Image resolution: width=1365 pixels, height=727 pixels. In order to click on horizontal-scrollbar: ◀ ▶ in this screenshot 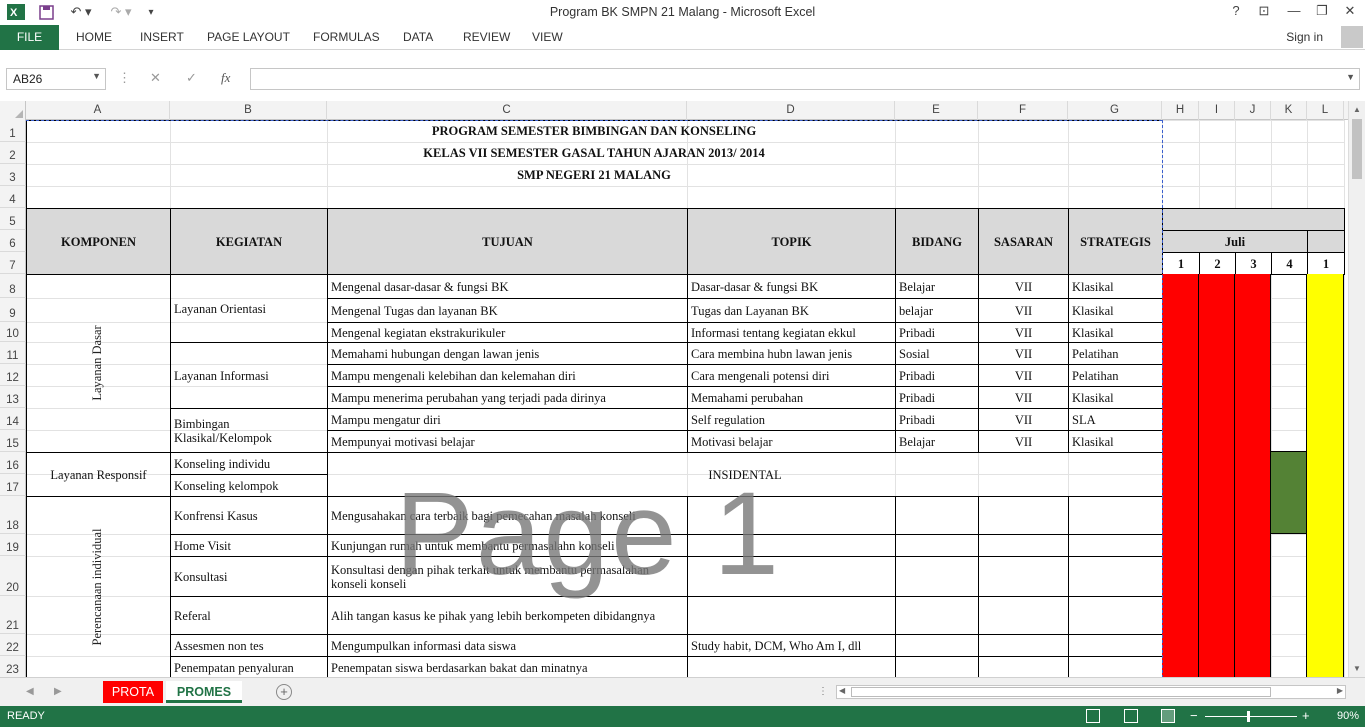, I will do `click(1091, 692)`.